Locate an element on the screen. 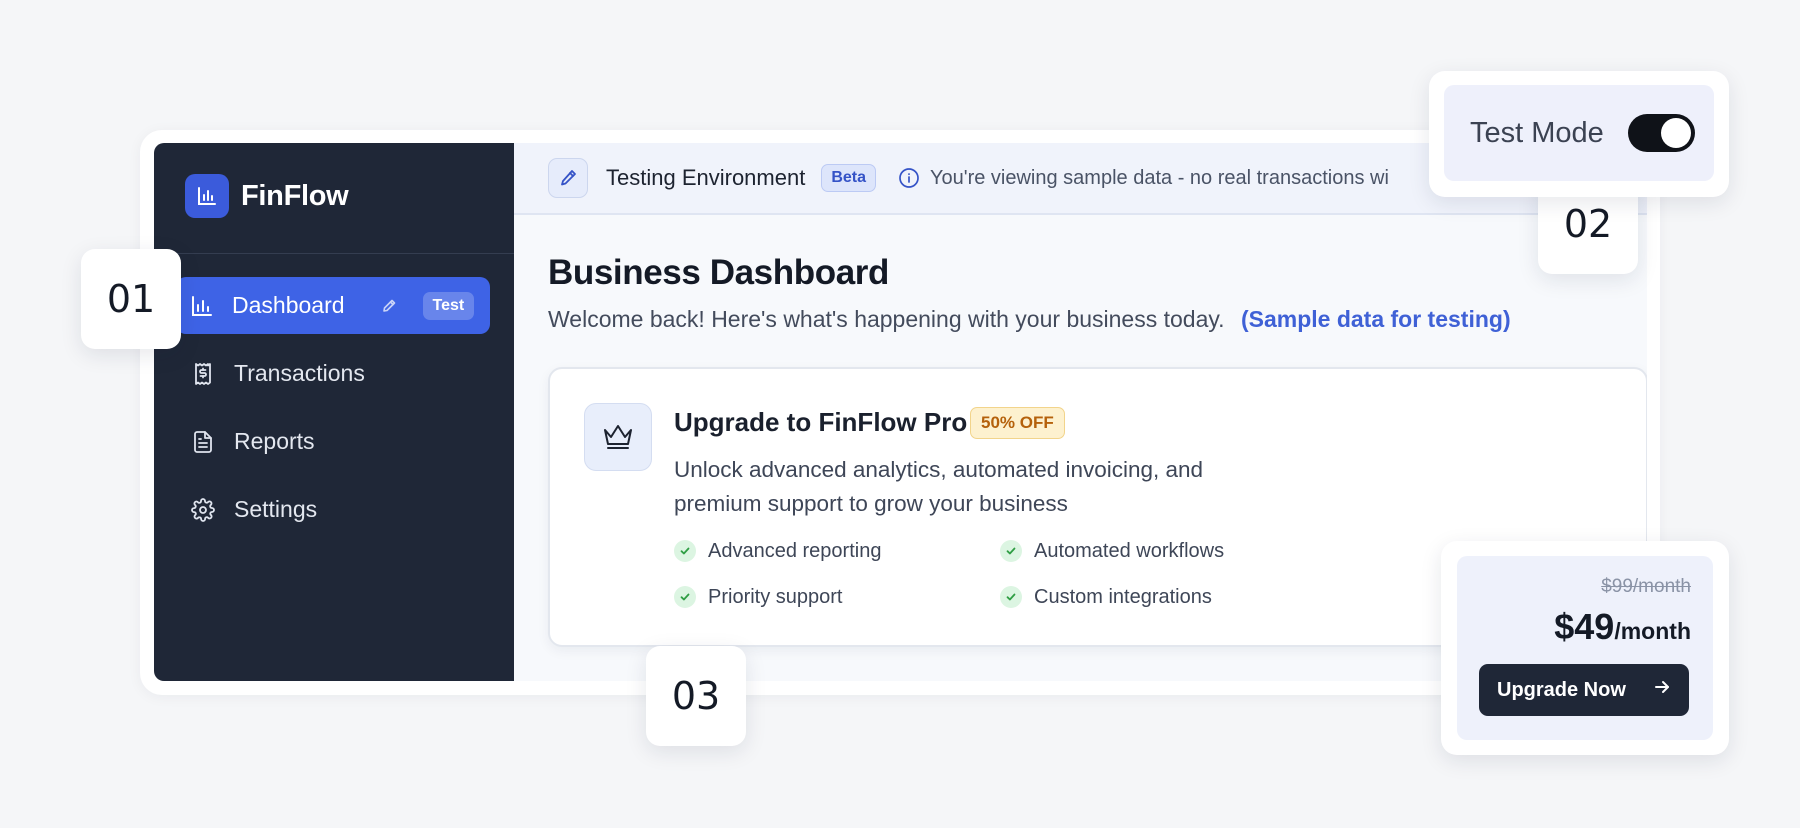 The image size is (1800, 828). toggle-knob is located at coordinates (1675, 133).